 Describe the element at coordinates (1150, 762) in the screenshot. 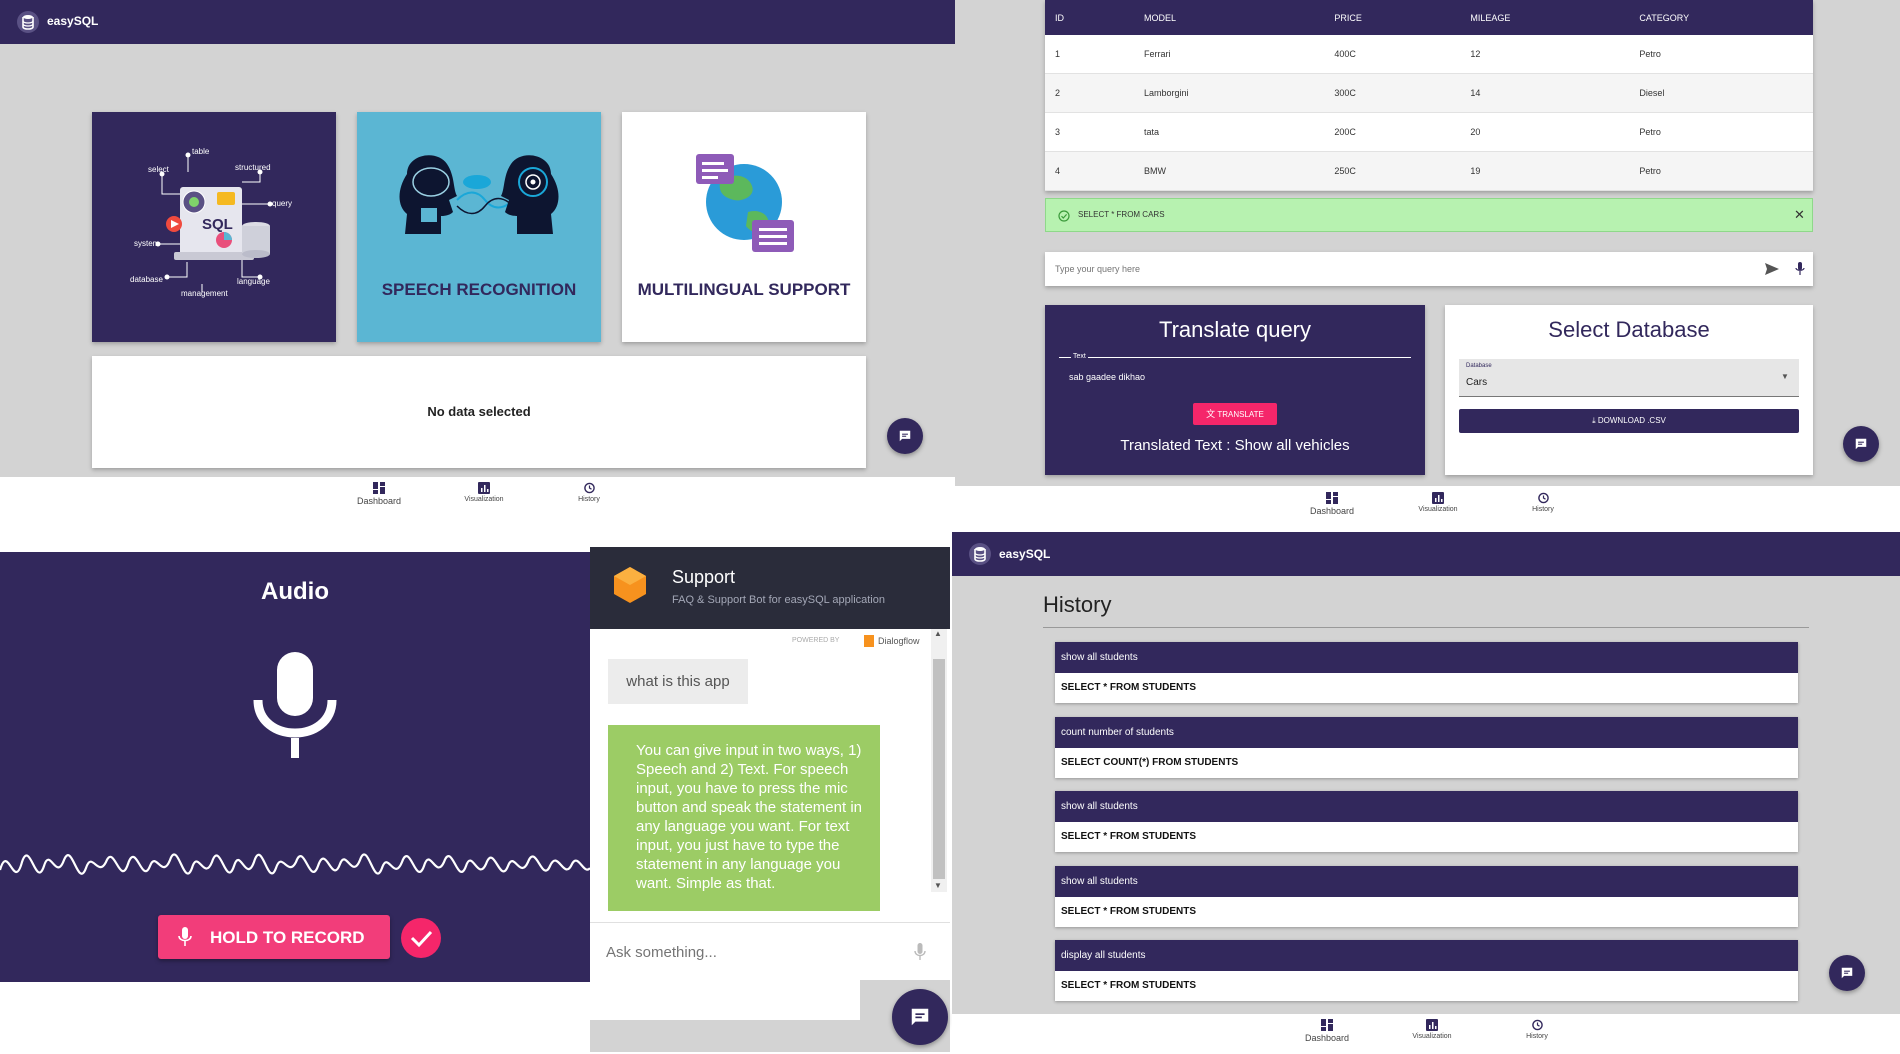

I see `history-sql-text: SELECT COUNT(*) FROM STUDENTS` at that location.